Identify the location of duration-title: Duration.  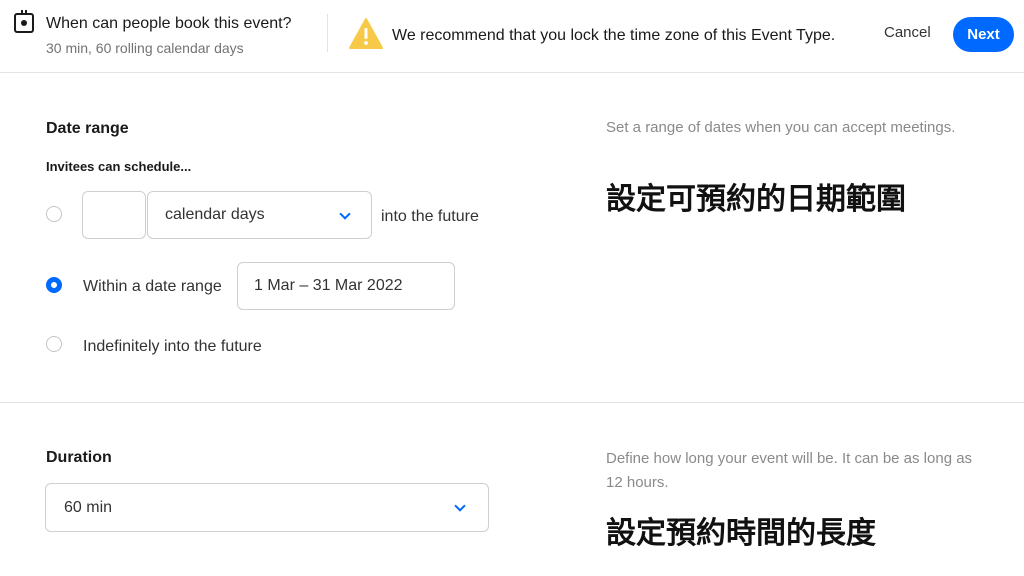
(79, 457).